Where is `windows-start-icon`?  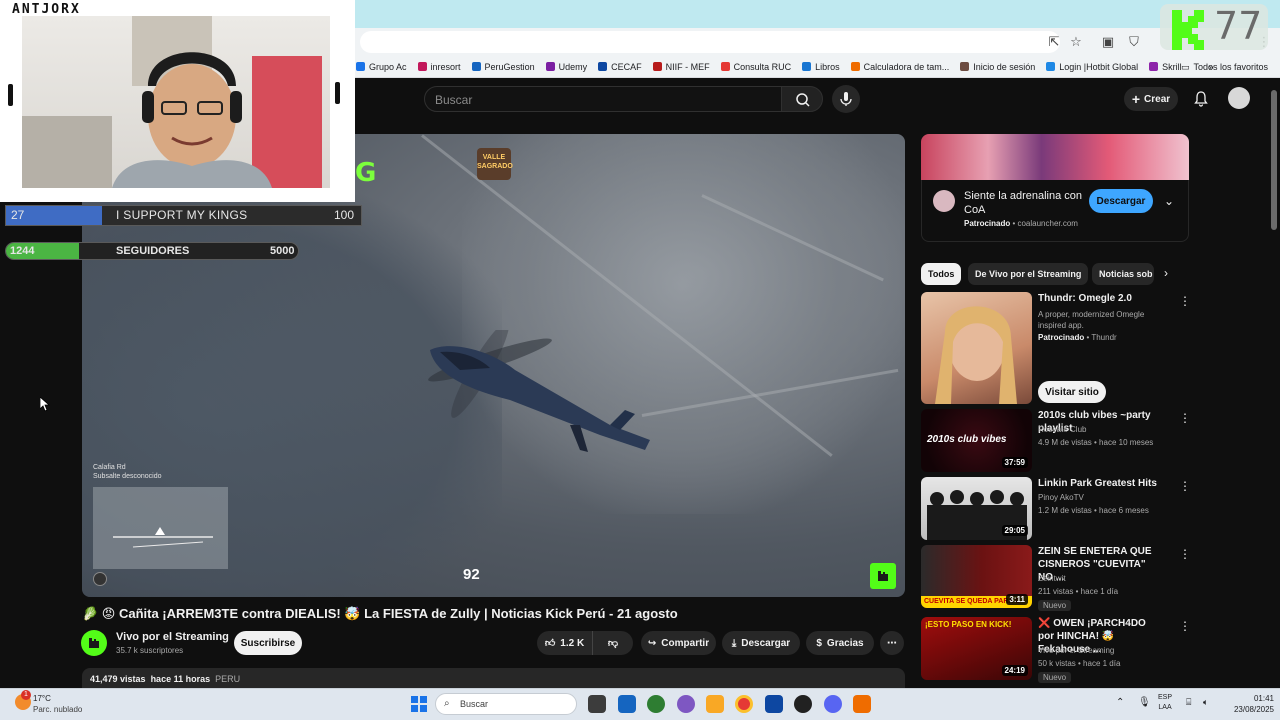
windows-start-icon is located at coordinates (419, 704).